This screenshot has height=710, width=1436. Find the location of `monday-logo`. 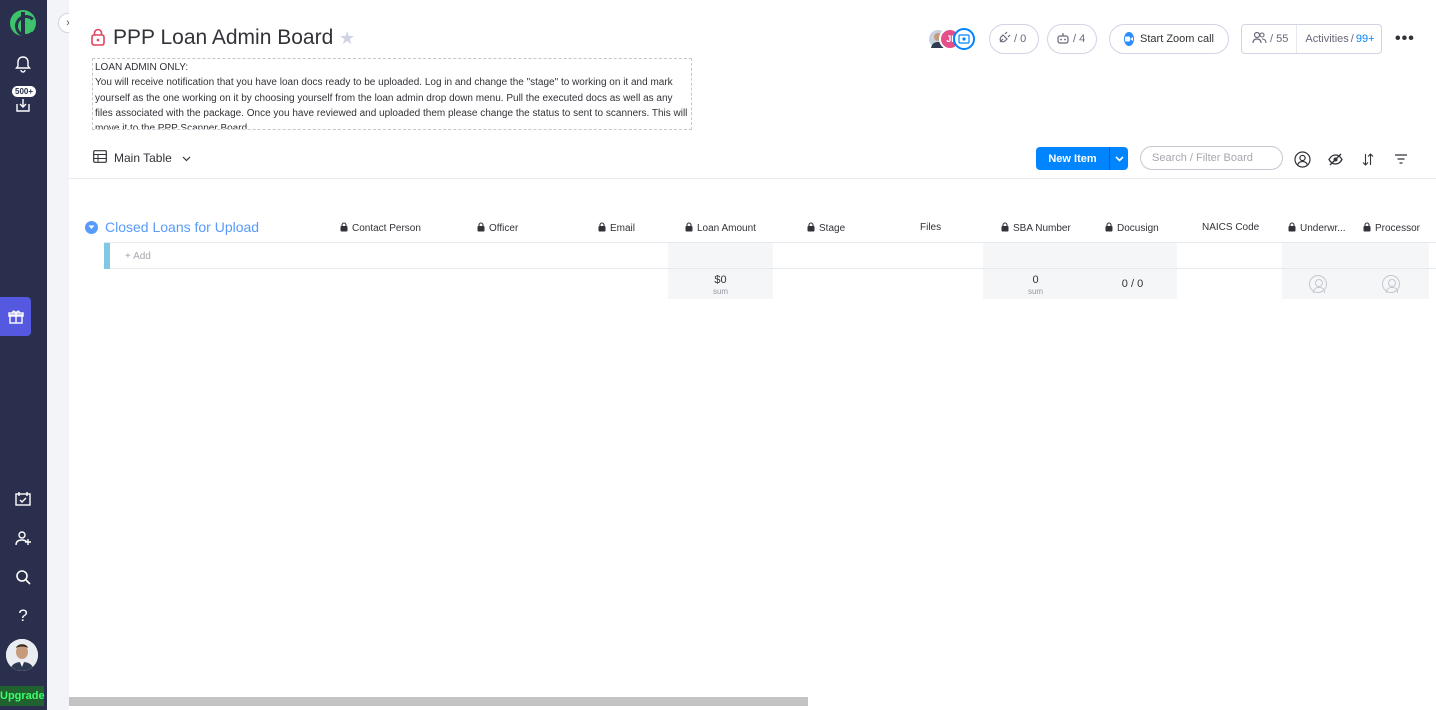

monday-logo is located at coordinates (23, 23).